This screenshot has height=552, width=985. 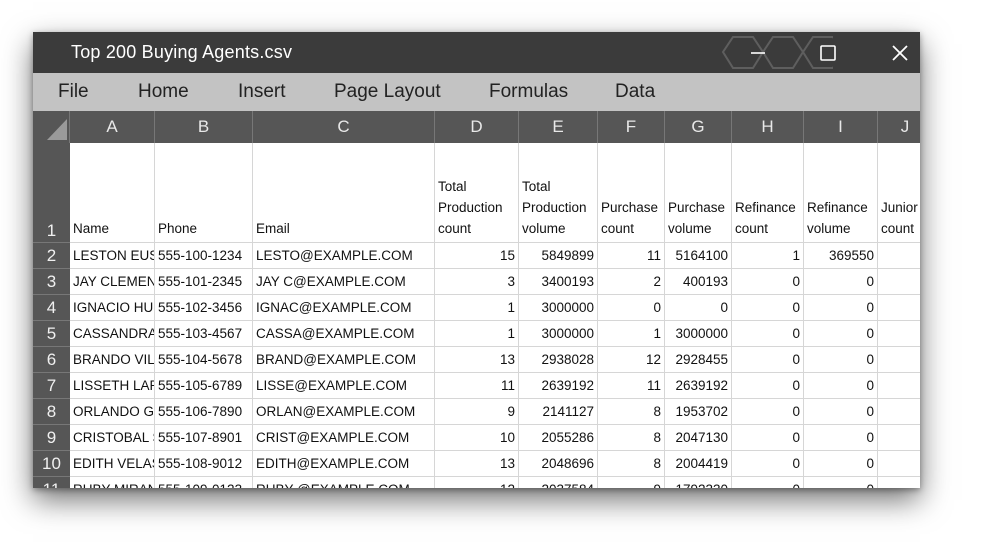 What do you see at coordinates (387, 92) in the screenshot?
I see `menu-page-layout: Page Layout` at bounding box center [387, 92].